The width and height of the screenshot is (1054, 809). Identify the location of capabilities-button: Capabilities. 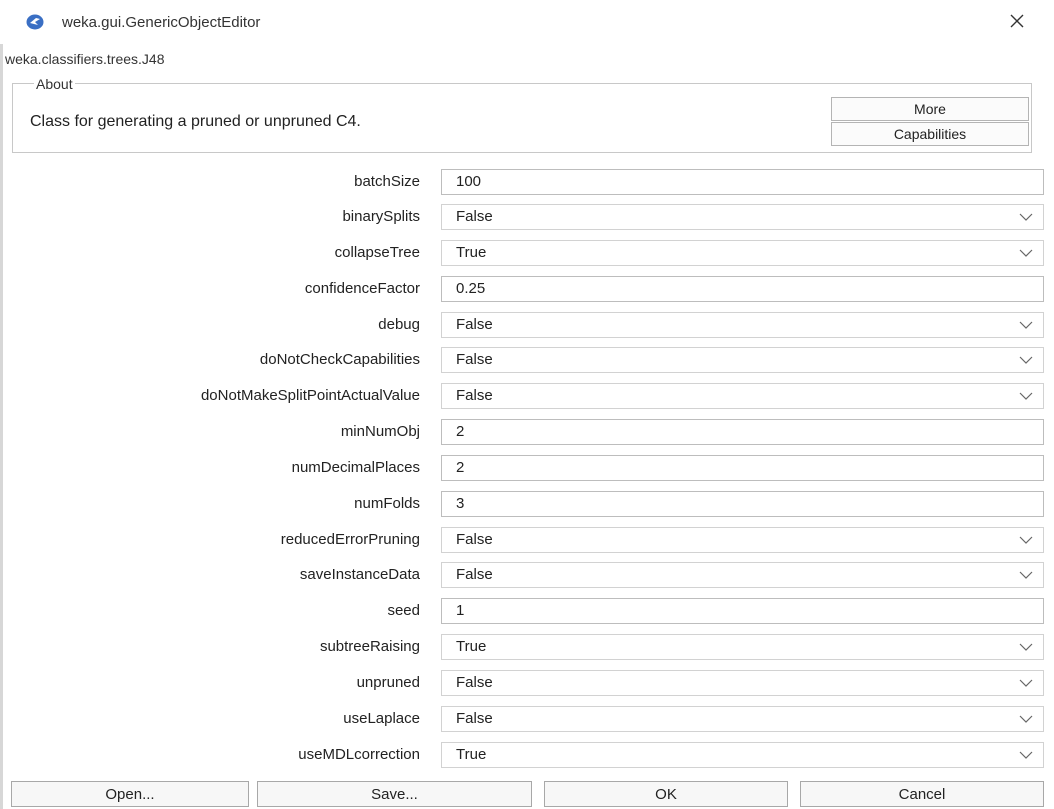
(930, 134).